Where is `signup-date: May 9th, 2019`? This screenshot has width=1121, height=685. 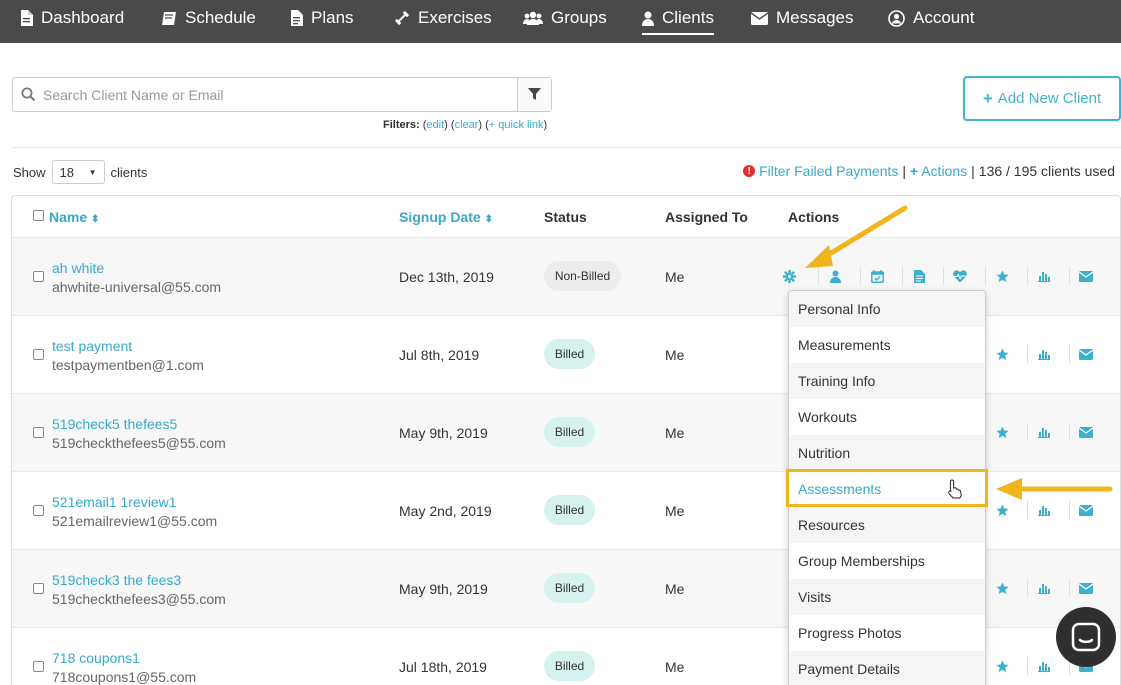 signup-date: May 9th, 2019 is located at coordinates (443, 433).